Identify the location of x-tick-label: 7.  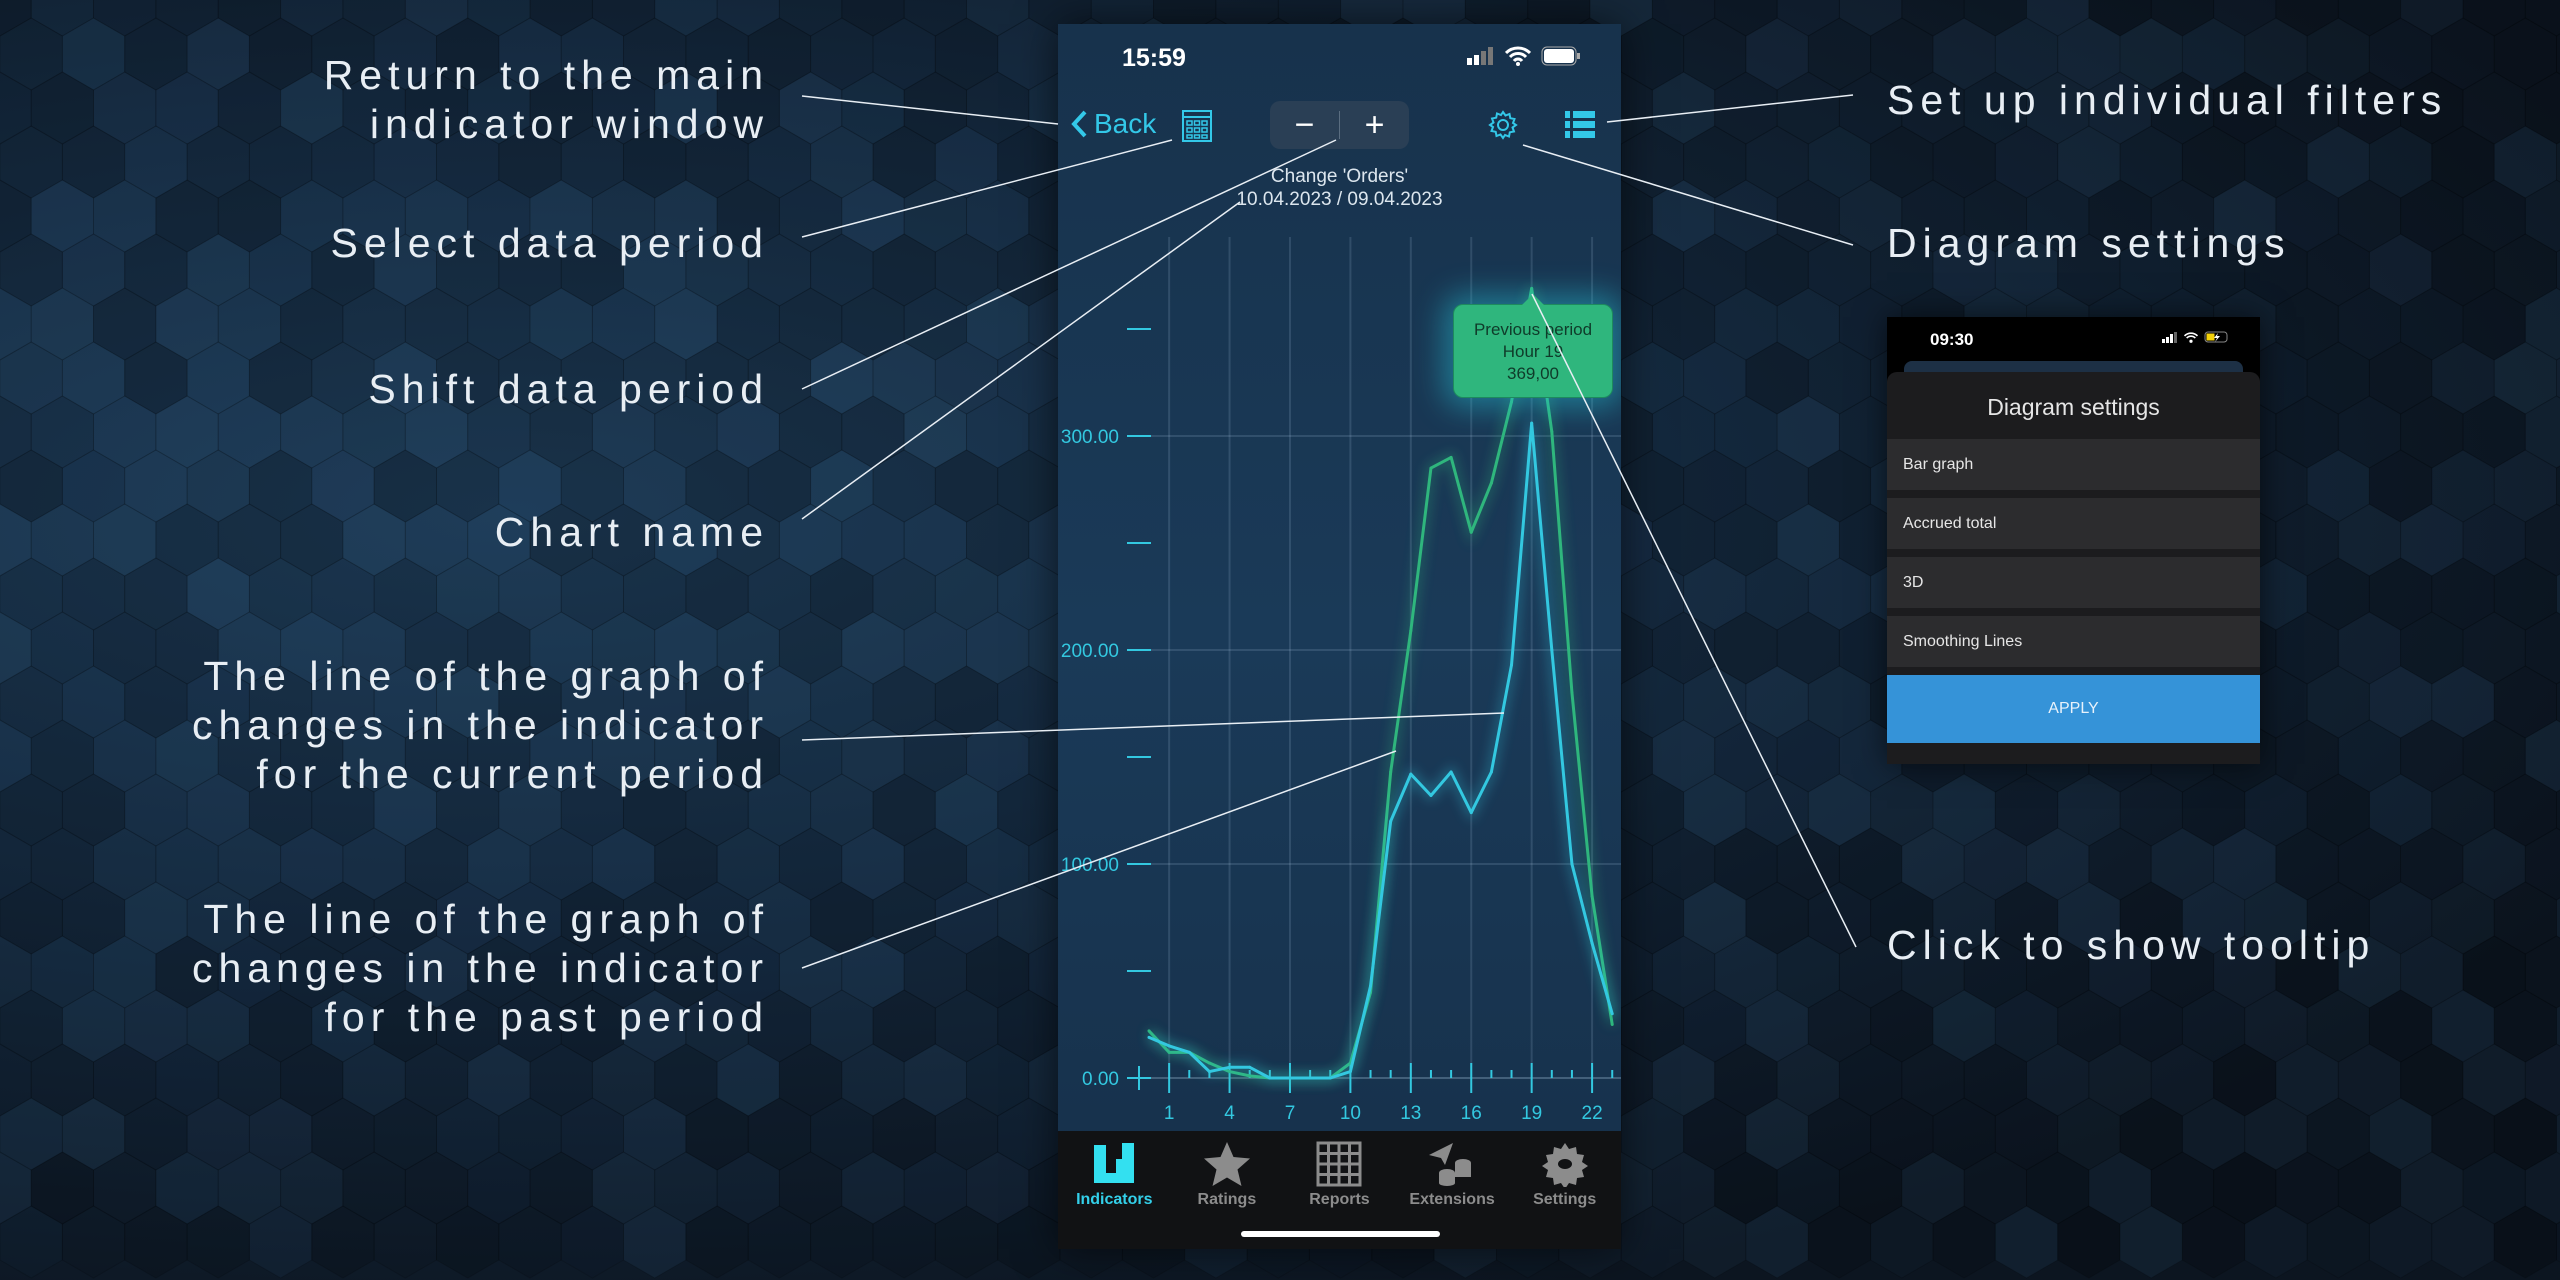
(1290, 1113).